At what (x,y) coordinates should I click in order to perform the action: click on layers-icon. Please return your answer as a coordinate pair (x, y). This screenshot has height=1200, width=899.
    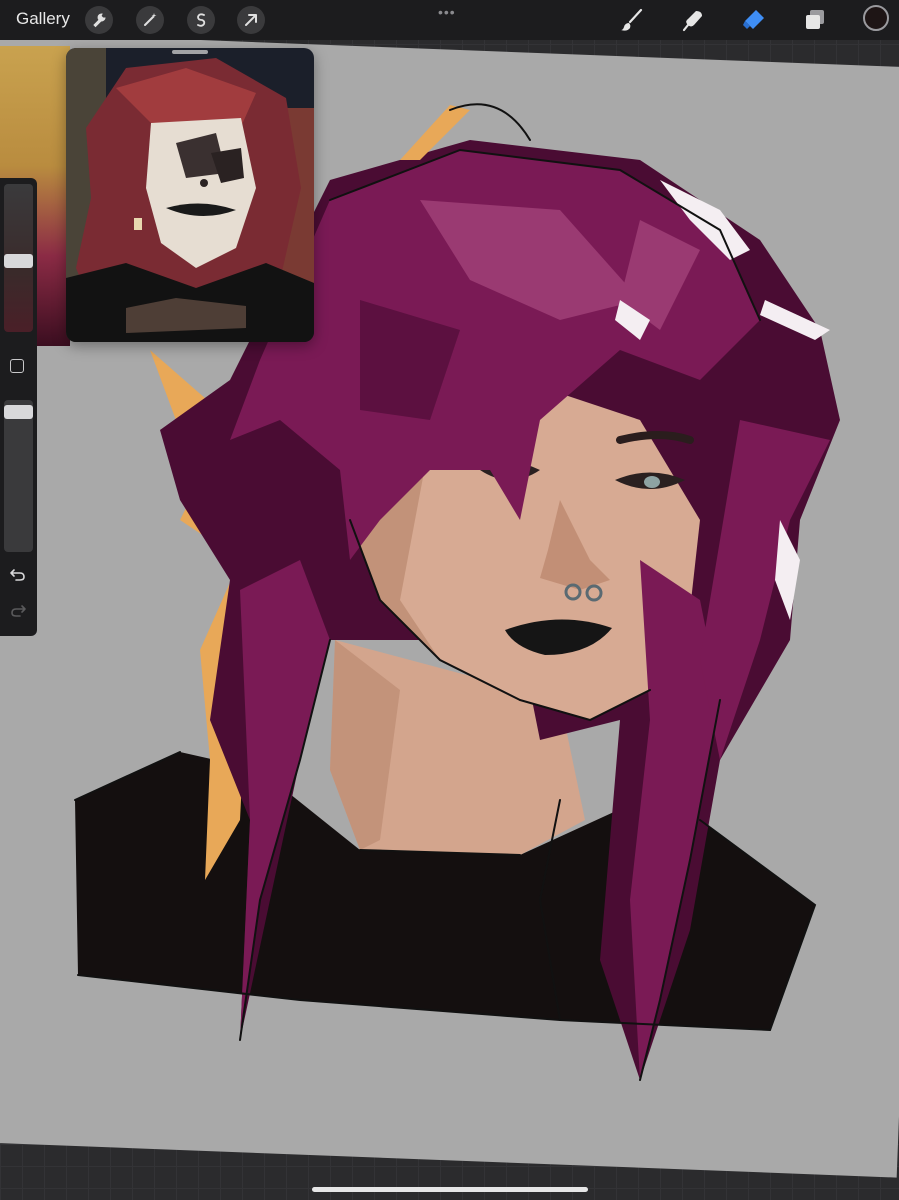
    Looking at the image, I should click on (815, 20).